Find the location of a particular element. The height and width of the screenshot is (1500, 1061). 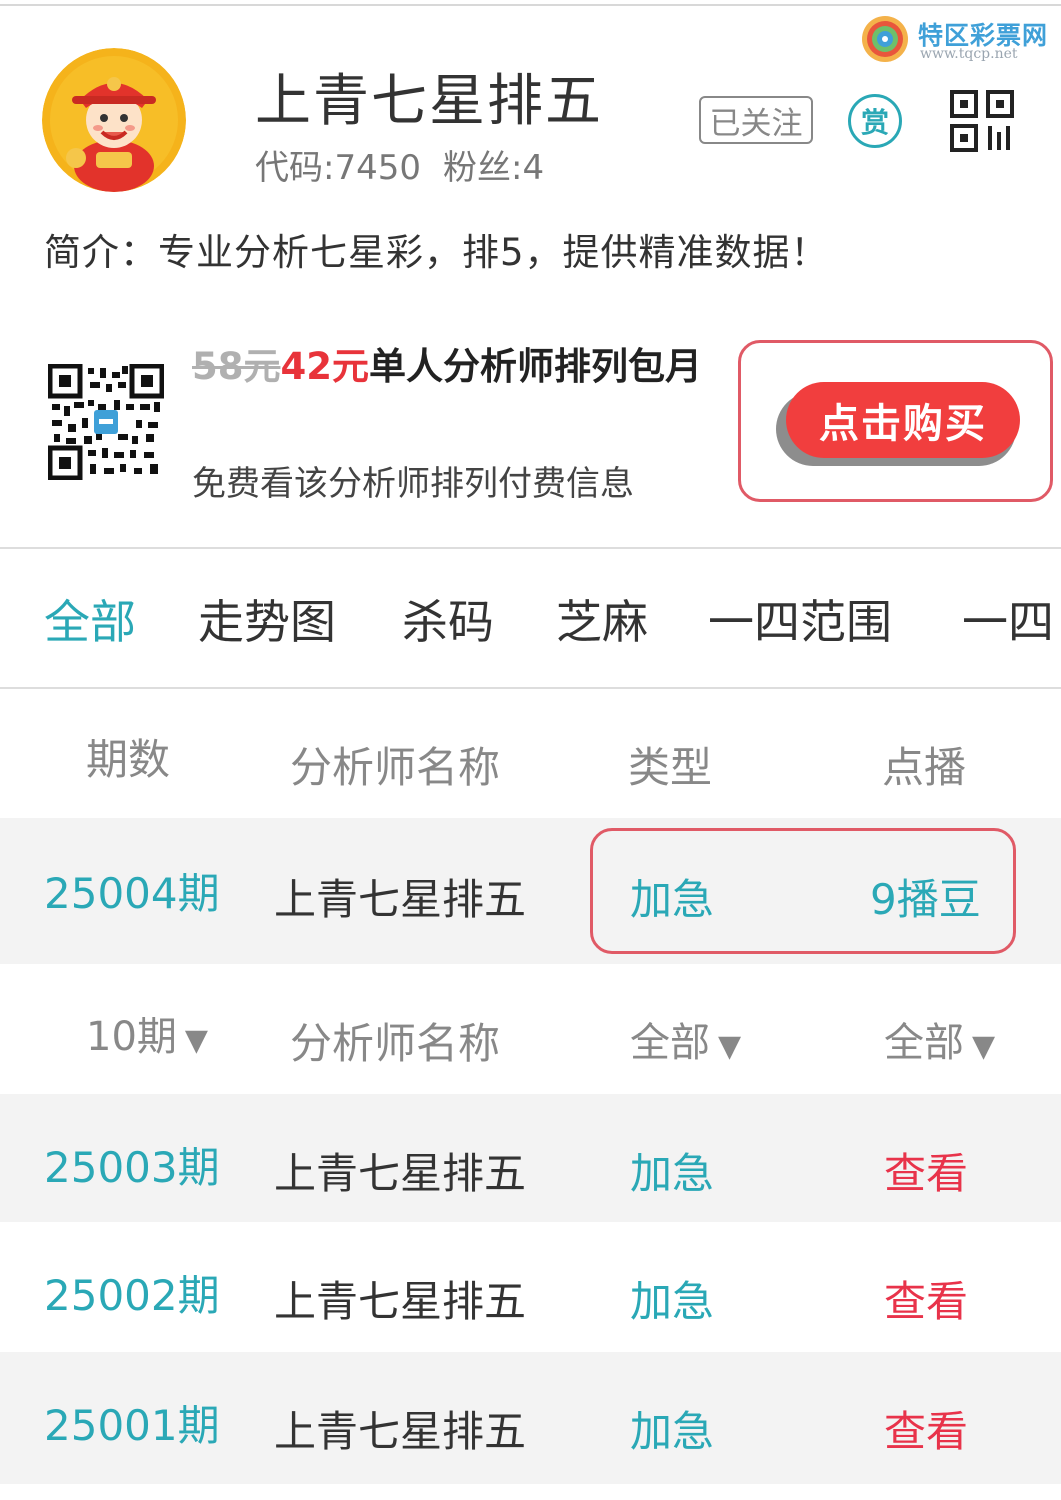

tab-all: 全部 is located at coordinates (90, 619).